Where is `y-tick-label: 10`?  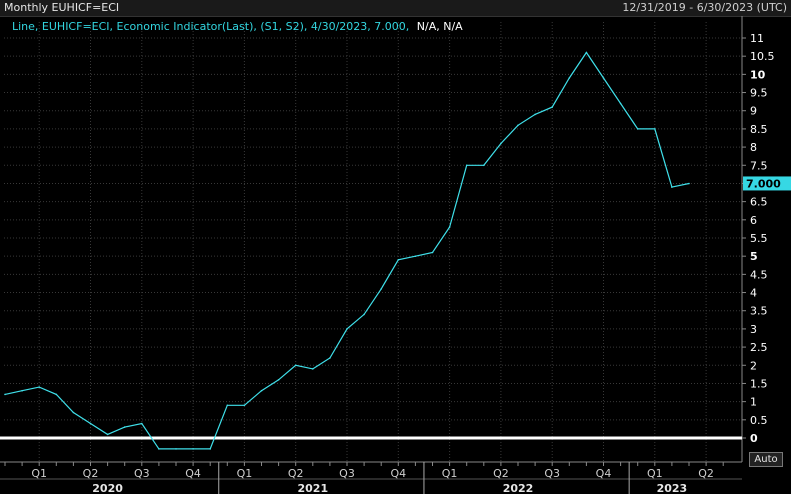
y-tick-label: 10 is located at coordinates (758, 74).